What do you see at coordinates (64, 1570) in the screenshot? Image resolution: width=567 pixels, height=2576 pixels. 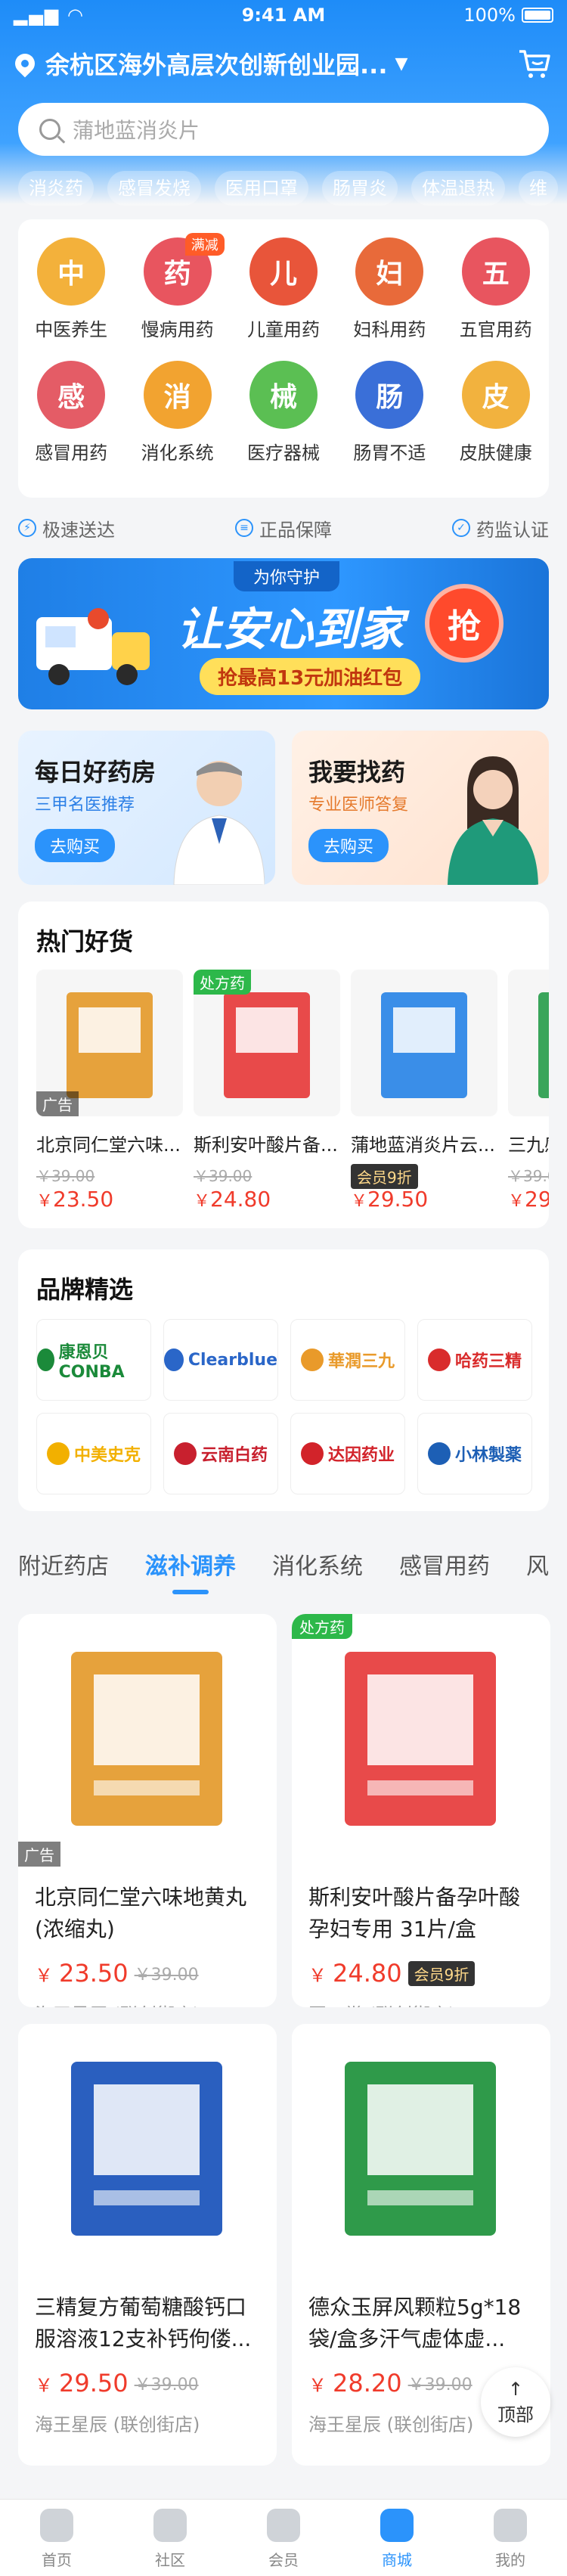 I see `tab-nearby: 附近药店` at bounding box center [64, 1570].